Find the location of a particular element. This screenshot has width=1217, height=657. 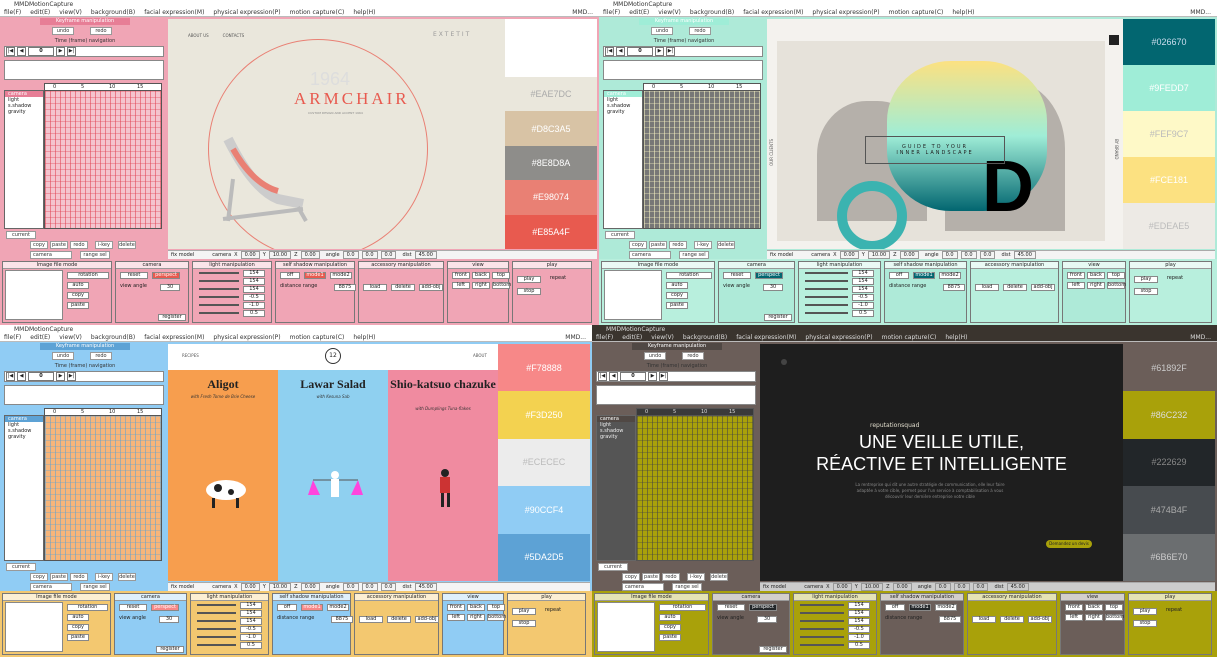

acc-delete: delete is located at coordinates (1012, 619).